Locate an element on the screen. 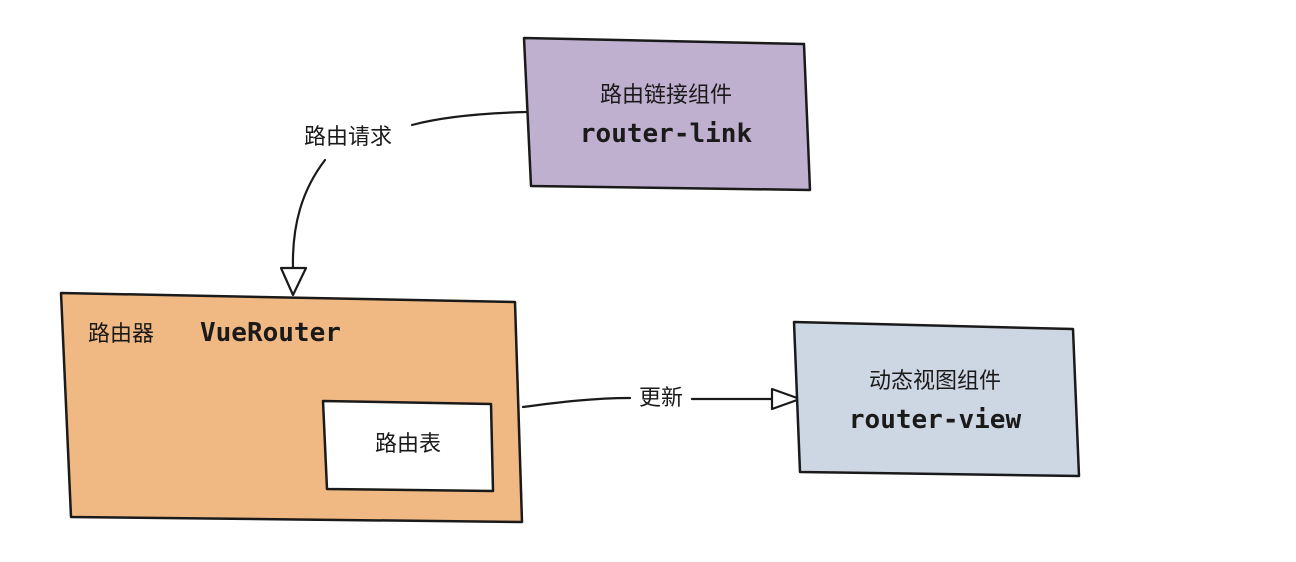 The image size is (1296, 562). router-link-title: 路由链接组件 is located at coordinates (666, 95).